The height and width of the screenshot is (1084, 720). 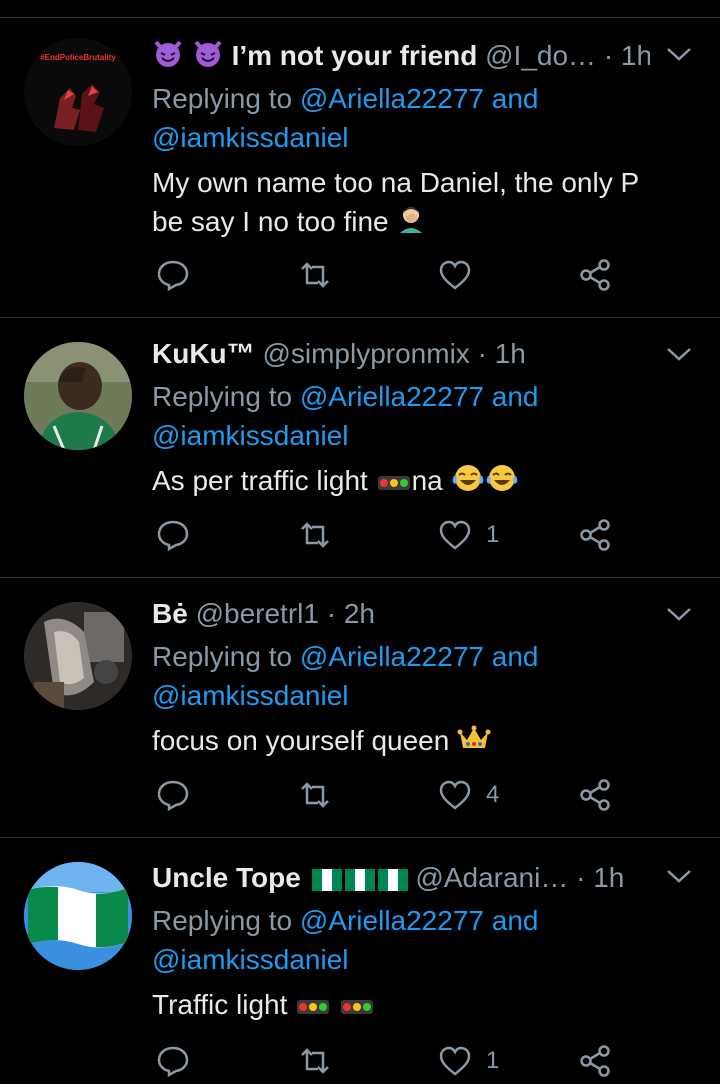 I want to click on like-button: 4, so click(x=468, y=795).